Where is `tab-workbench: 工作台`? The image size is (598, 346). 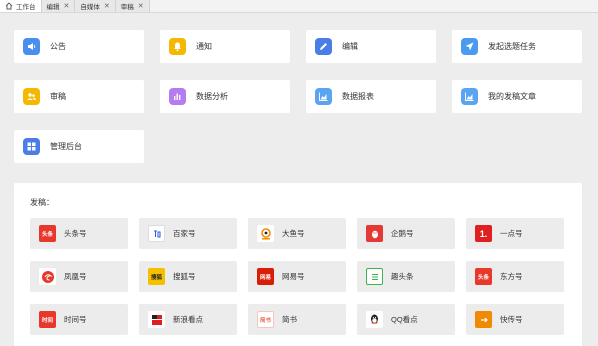
tab-workbench: 工作台 is located at coordinates (21, 6).